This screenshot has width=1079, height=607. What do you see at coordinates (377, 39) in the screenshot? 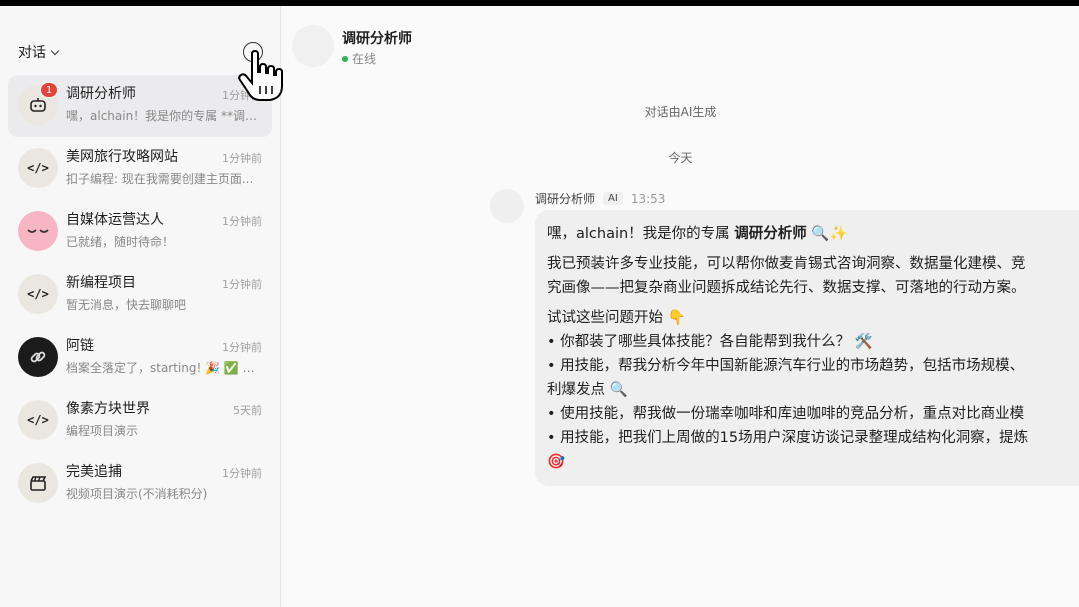
I see `chat-title: 调研分析师` at bounding box center [377, 39].